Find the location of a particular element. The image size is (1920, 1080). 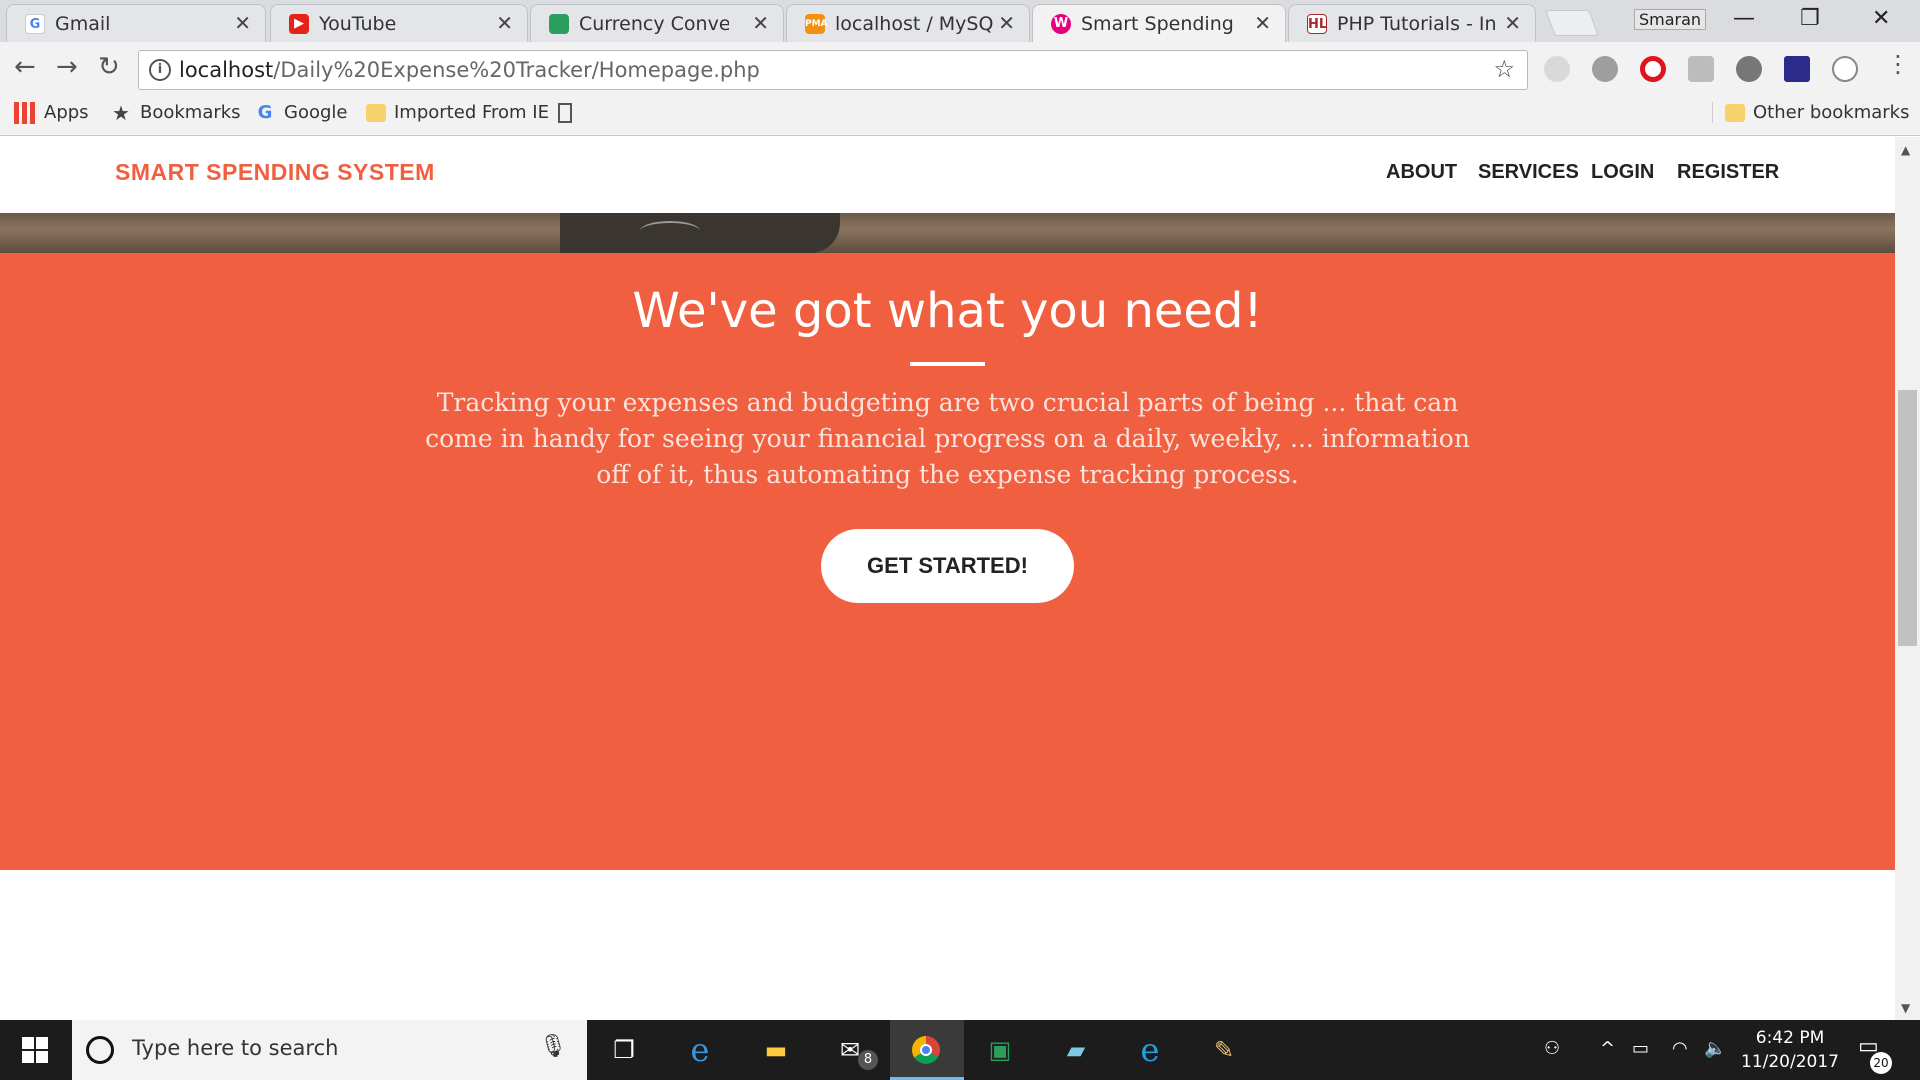

internet-explorer-icon: e is located at coordinates (1150, 1050).